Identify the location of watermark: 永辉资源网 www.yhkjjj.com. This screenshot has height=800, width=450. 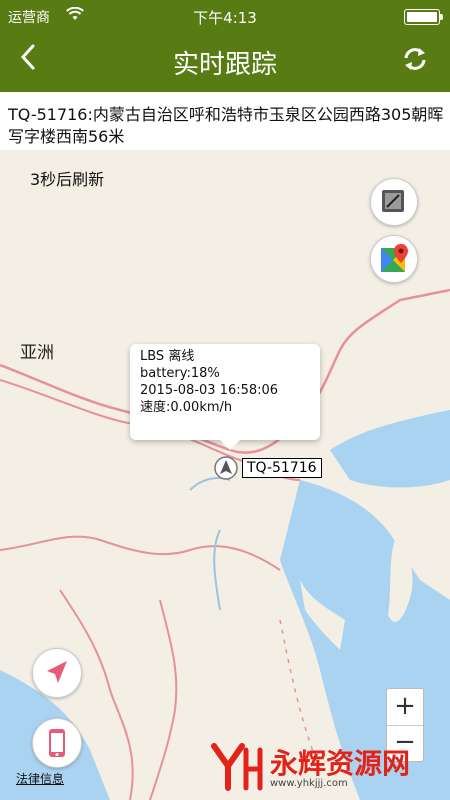
(326, 766).